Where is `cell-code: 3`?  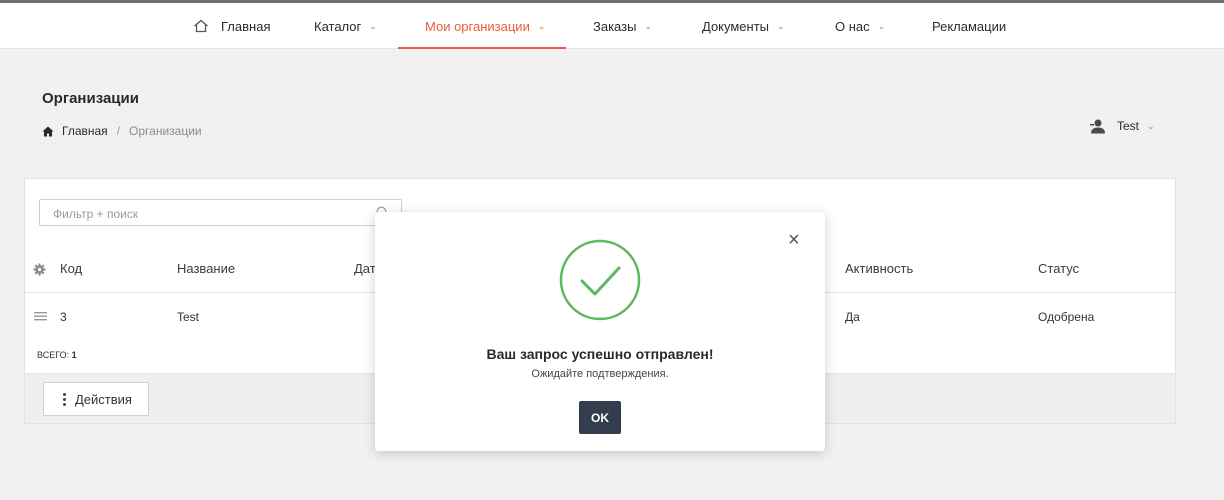
cell-code: 3 is located at coordinates (63, 317).